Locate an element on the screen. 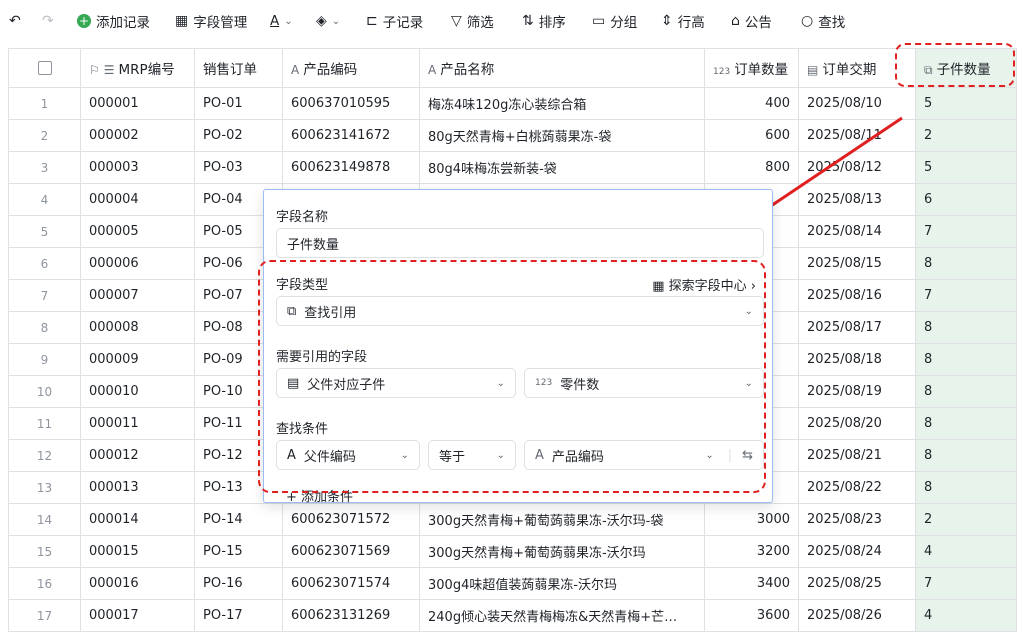 This screenshot has height=632, width=1024. row-number: 3 is located at coordinates (44, 167).